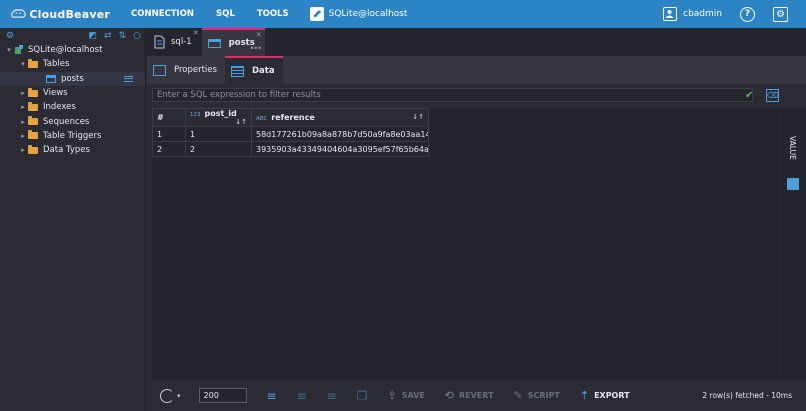 The height and width of the screenshot is (411, 806). What do you see at coordinates (65, 50) in the screenshot?
I see `tree-node-label: SQLite@localhost` at bounding box center [65, 50].